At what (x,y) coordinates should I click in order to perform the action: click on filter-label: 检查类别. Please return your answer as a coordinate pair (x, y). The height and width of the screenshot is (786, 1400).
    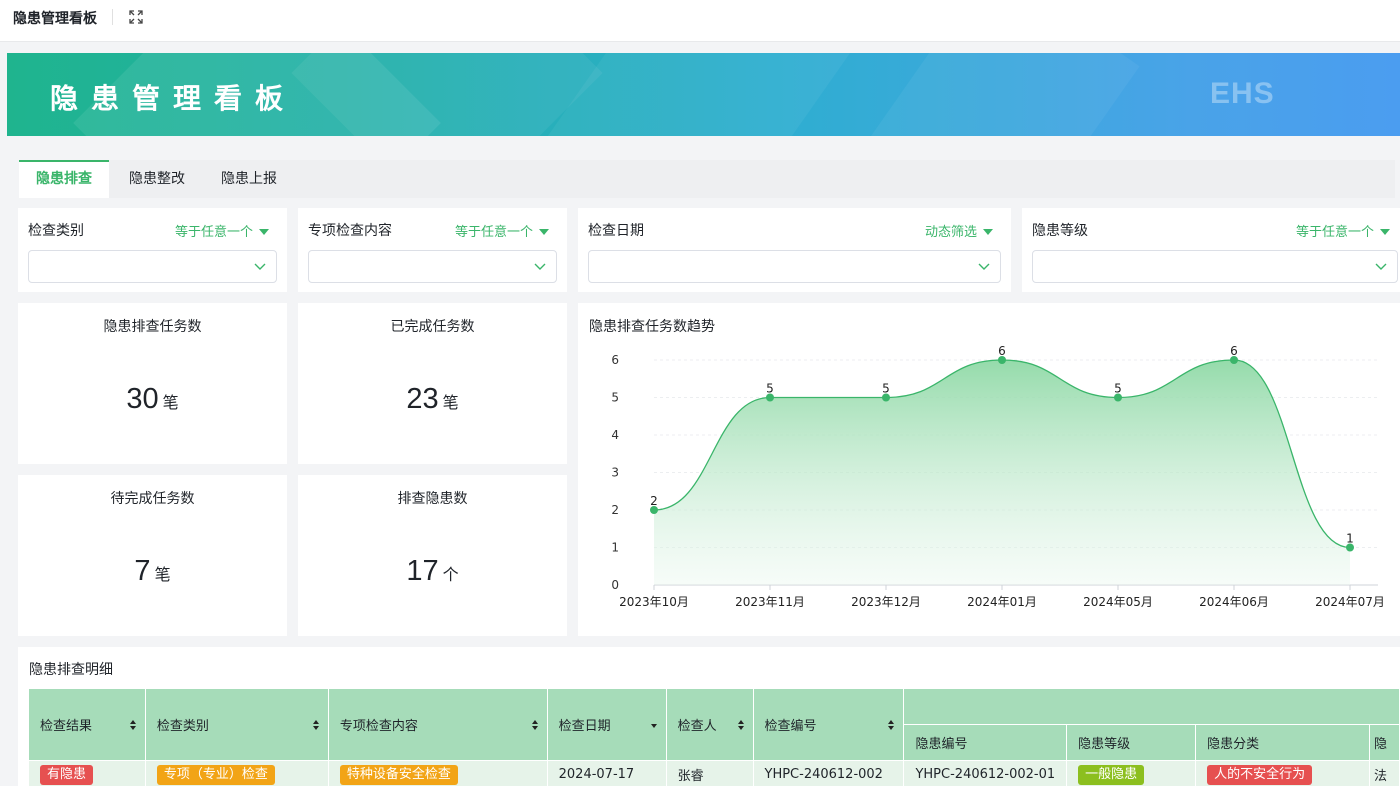
    Looking at the image, I should click on (56, 231).